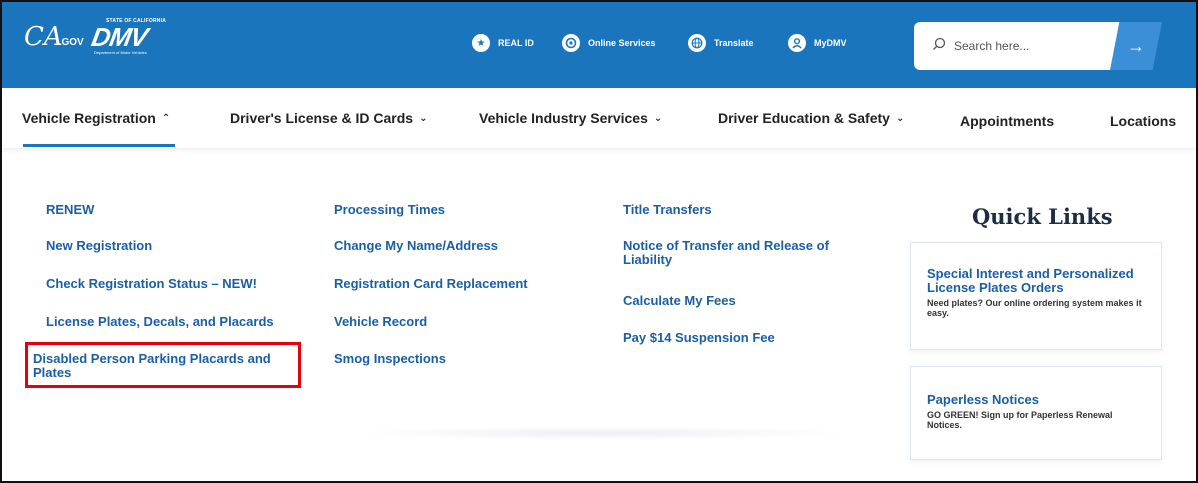 The height and width of the screenshot is (483, 1198). I want to click on star-icon: ★, so click(481, 43).